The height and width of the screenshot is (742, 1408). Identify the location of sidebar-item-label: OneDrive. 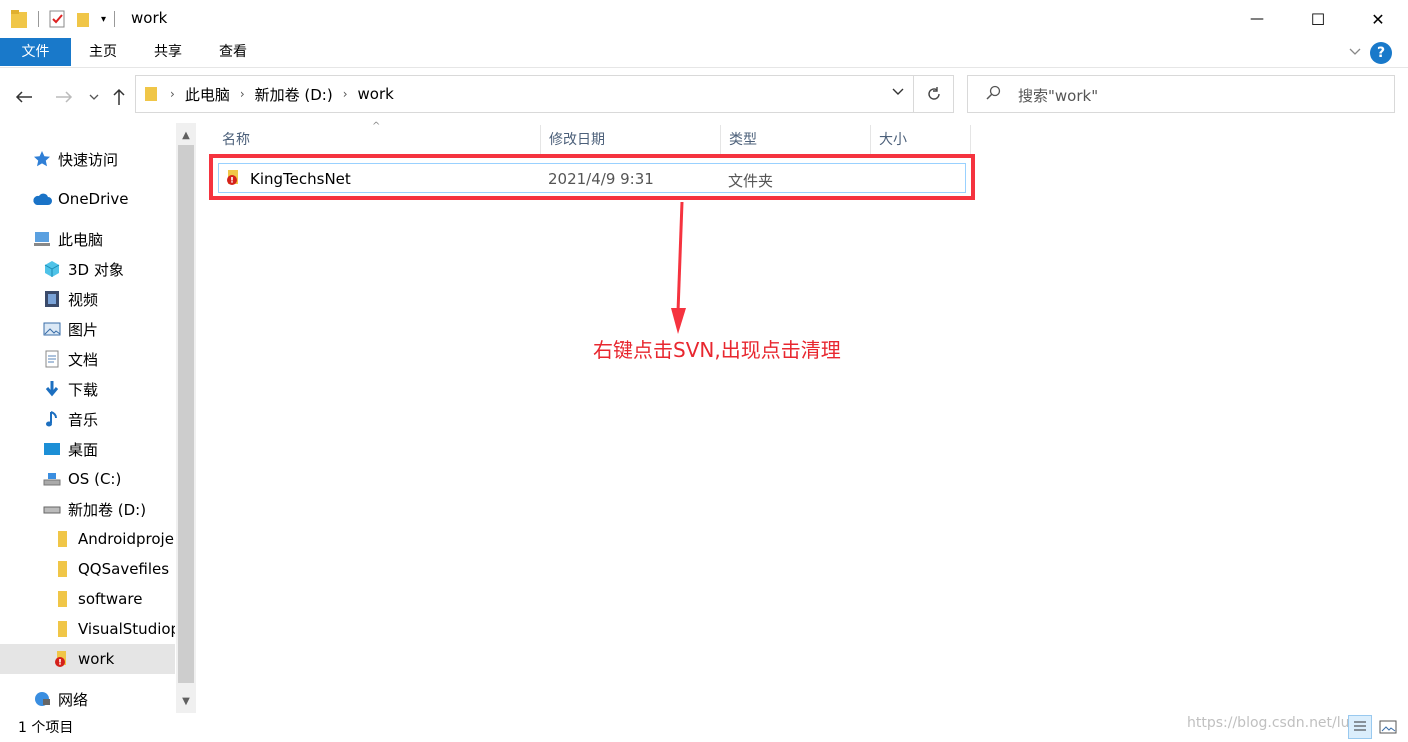
(93, 199).